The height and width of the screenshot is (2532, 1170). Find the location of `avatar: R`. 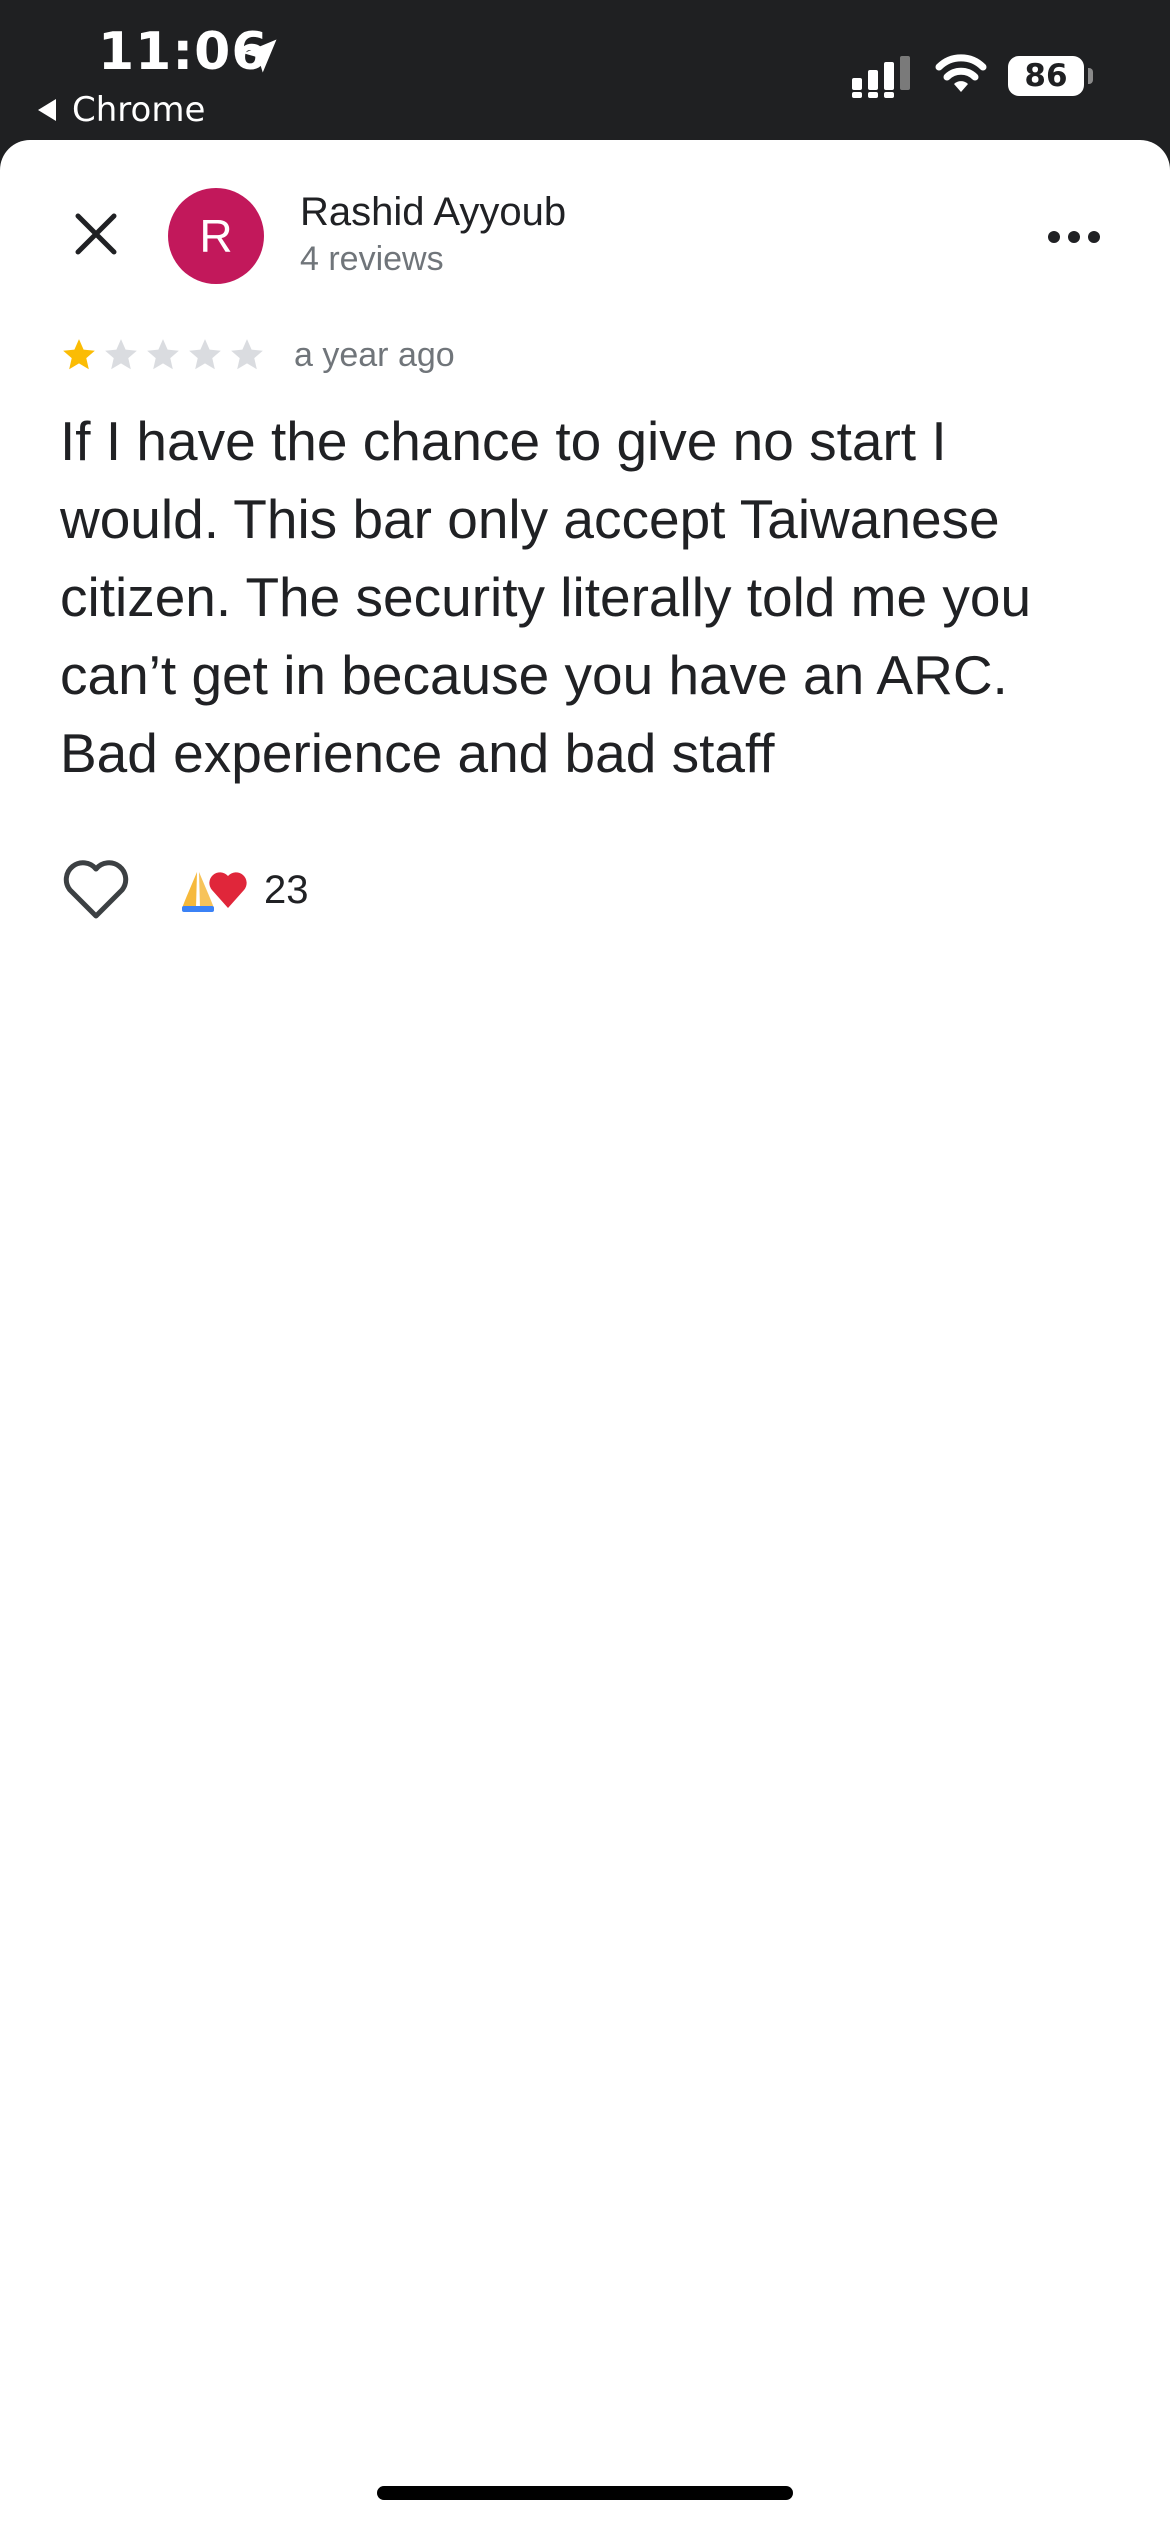

avatar: R is located at coordinates (216, 236).